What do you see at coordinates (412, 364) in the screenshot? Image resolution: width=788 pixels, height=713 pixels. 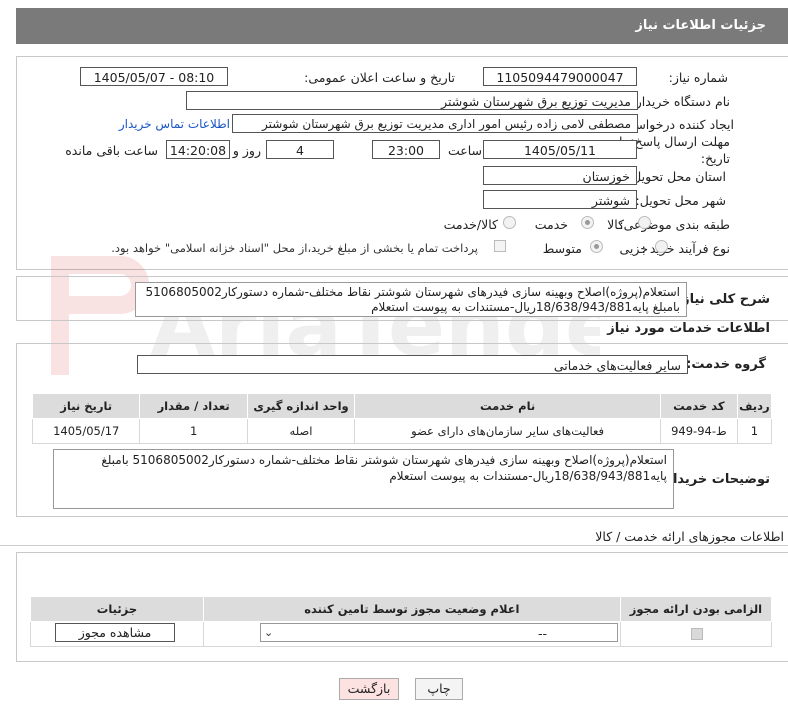 I see `service-group-field: سایر فعالیت‌های خدماتی` at bounding box center [412, 364].